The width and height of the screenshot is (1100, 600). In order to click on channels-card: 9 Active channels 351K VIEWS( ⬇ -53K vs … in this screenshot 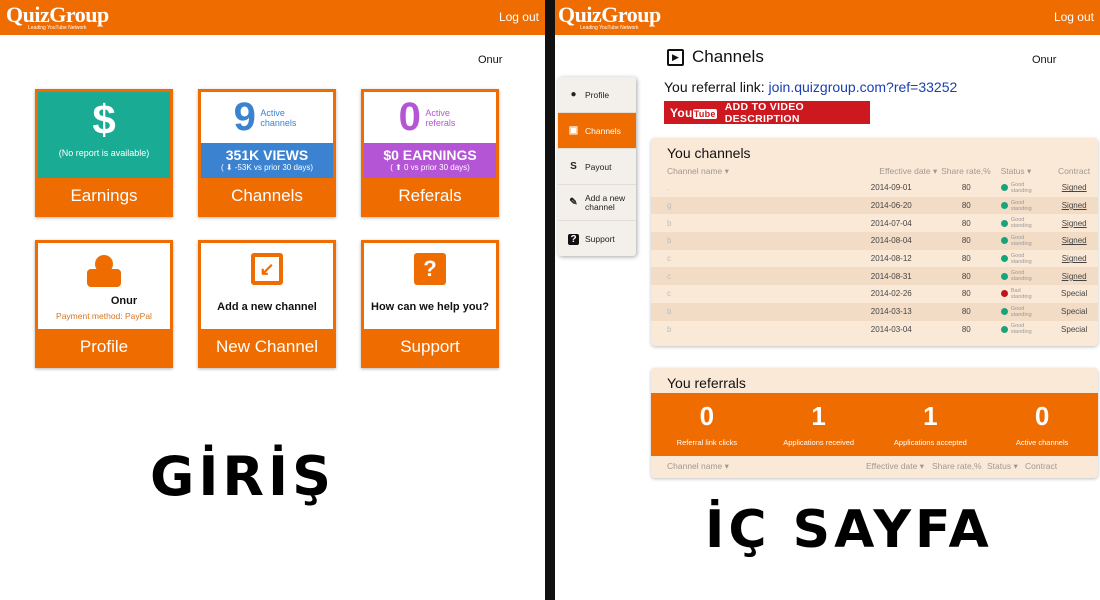, I will do `click(267, 153)`.